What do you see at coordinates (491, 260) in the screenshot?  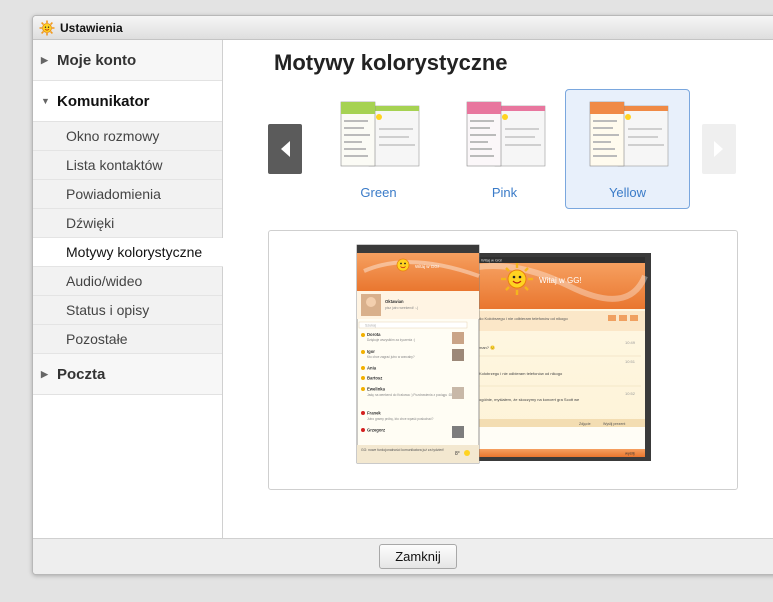 I see `preview-chat-title: Witaj w GG!` at bounding box center [491, 260].